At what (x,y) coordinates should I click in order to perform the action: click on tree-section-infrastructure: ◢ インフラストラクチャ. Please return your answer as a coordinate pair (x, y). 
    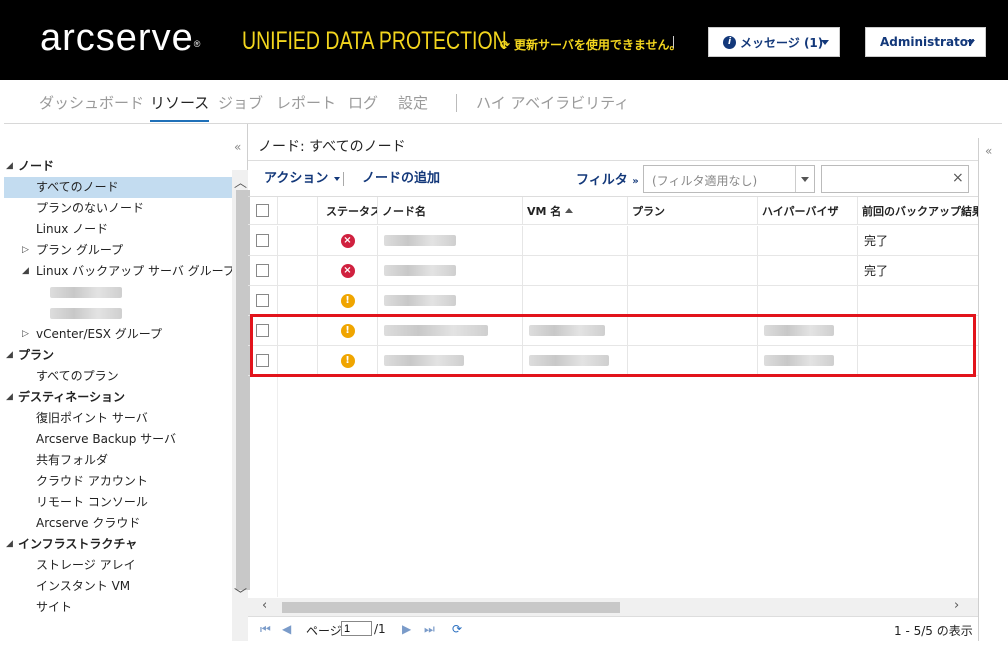
    Looking at the image, I should click on (118, 544).